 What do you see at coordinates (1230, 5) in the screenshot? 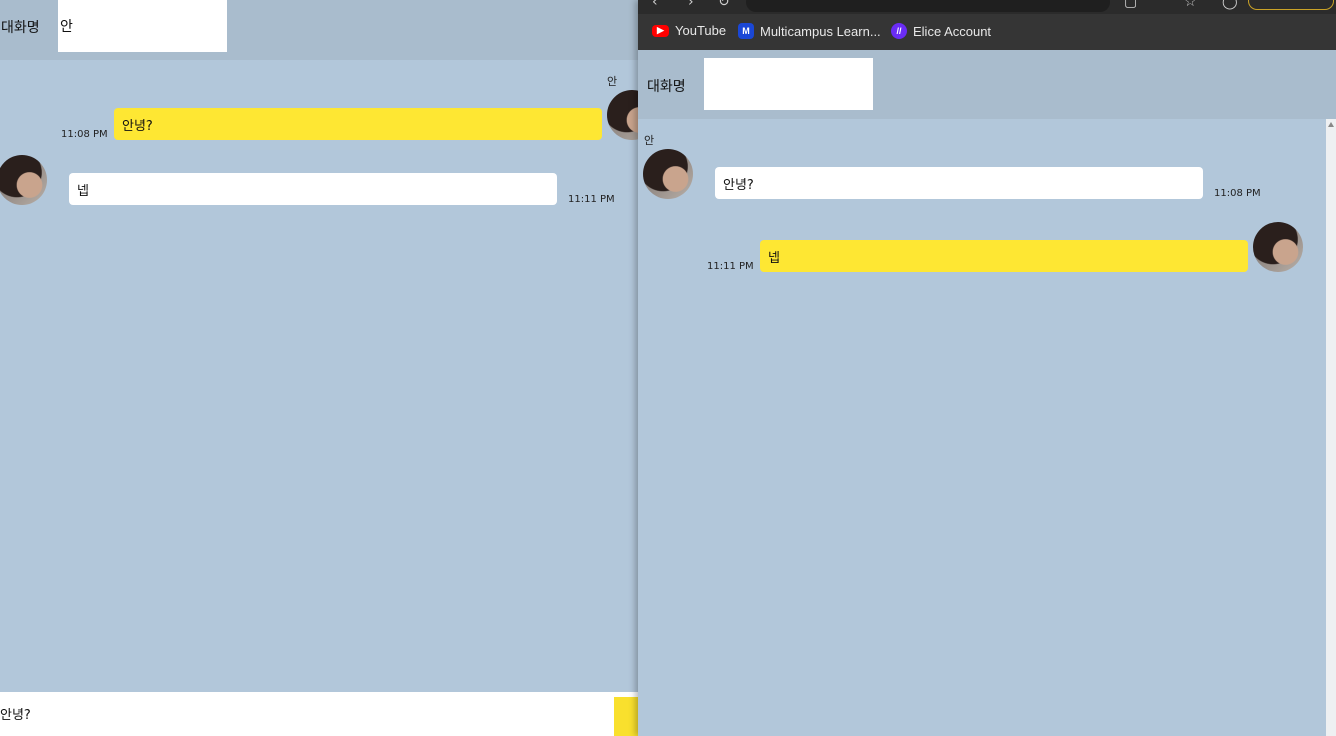
I see `profile-icon: ◯` at bounding box center [1230, 5].